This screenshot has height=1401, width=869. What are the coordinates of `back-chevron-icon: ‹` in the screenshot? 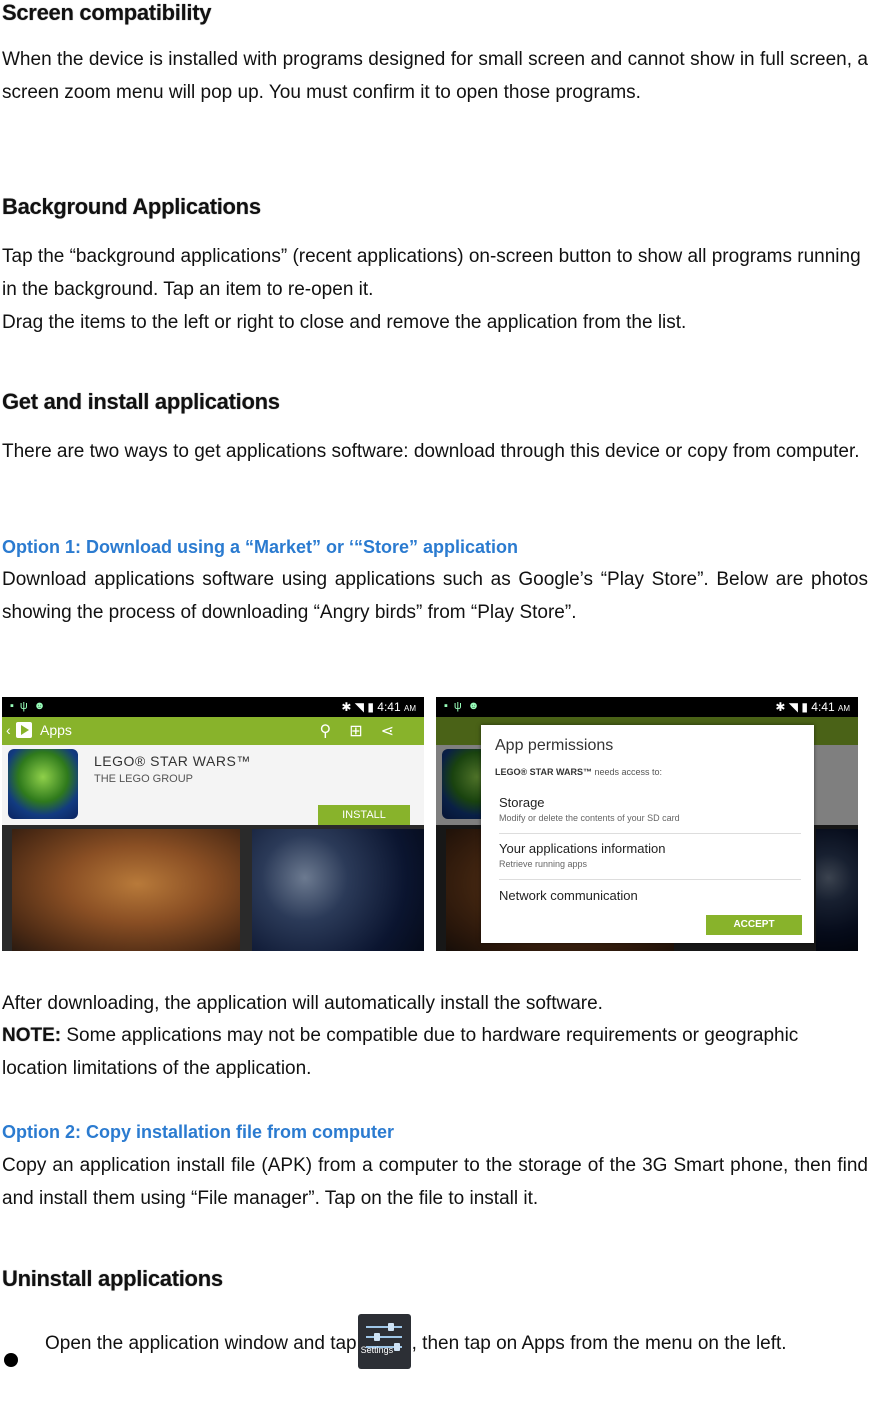 It's located at (8, 730).